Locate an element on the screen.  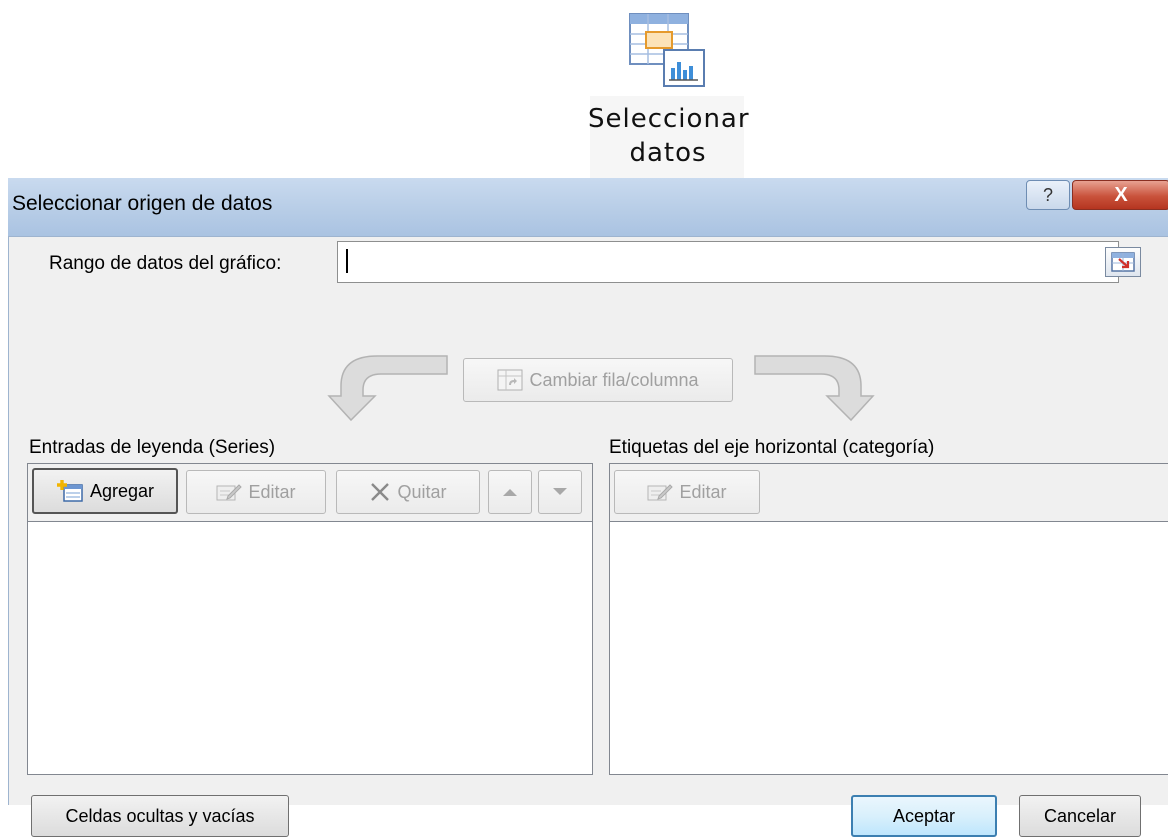
ribbon-label-line1: Seleccionar is located at coordinates (669, 119).